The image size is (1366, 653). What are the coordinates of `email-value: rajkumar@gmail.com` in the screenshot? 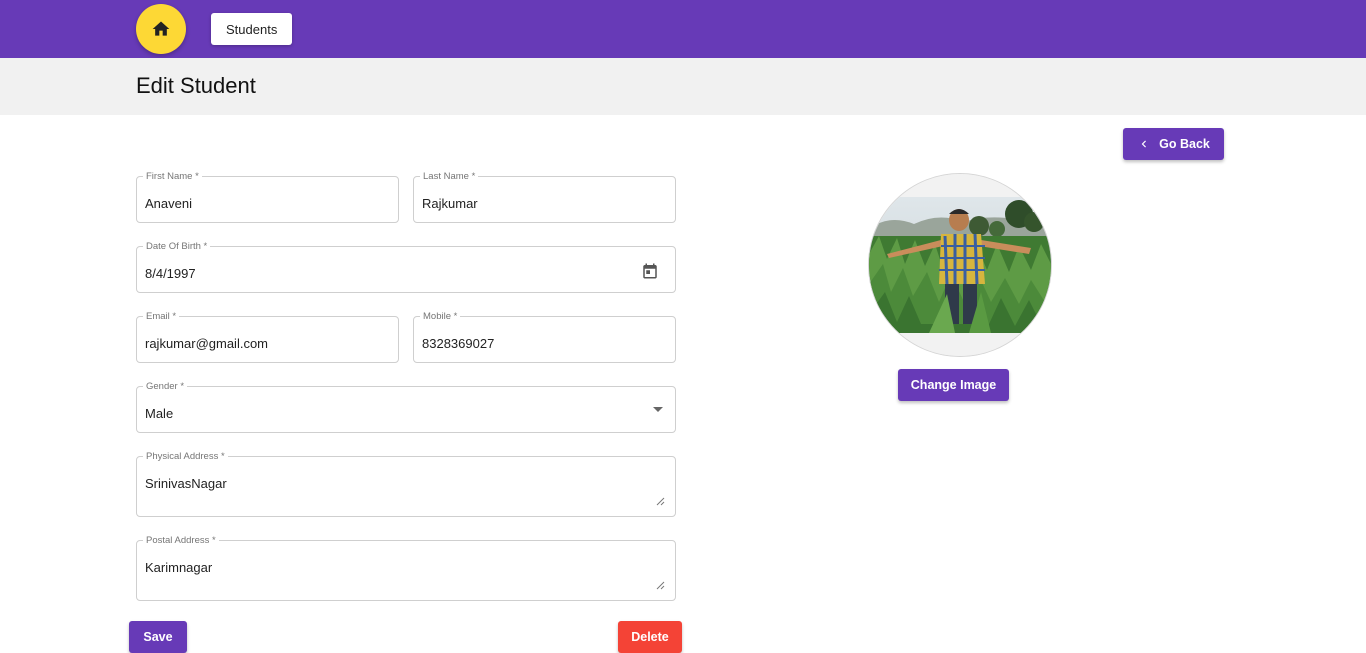 It's located at (206, 343).